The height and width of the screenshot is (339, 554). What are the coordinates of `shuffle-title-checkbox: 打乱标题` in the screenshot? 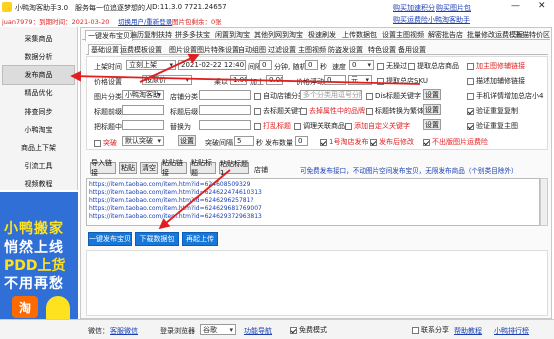 It's located at (272, 126).